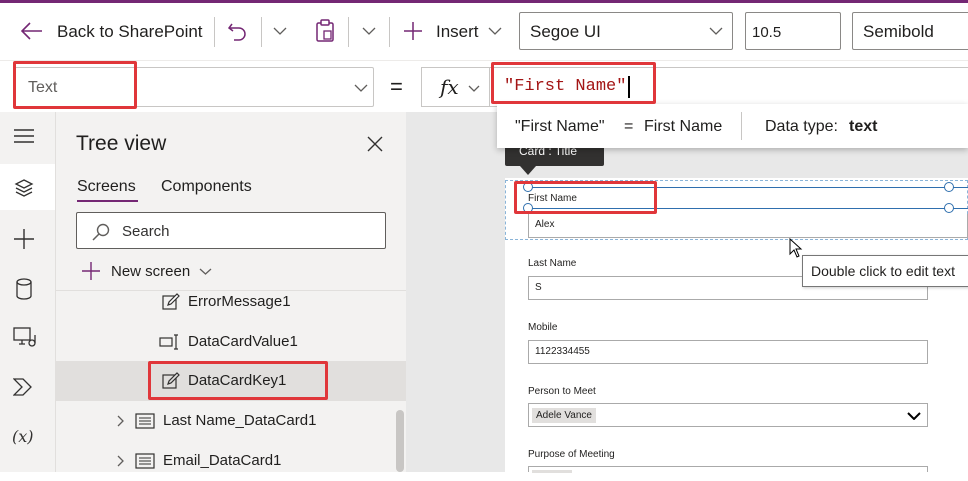 The height and width of the screenshot is (481, 968). I want to click on font-weight-dropdown: Semibold, so click(910, 31).